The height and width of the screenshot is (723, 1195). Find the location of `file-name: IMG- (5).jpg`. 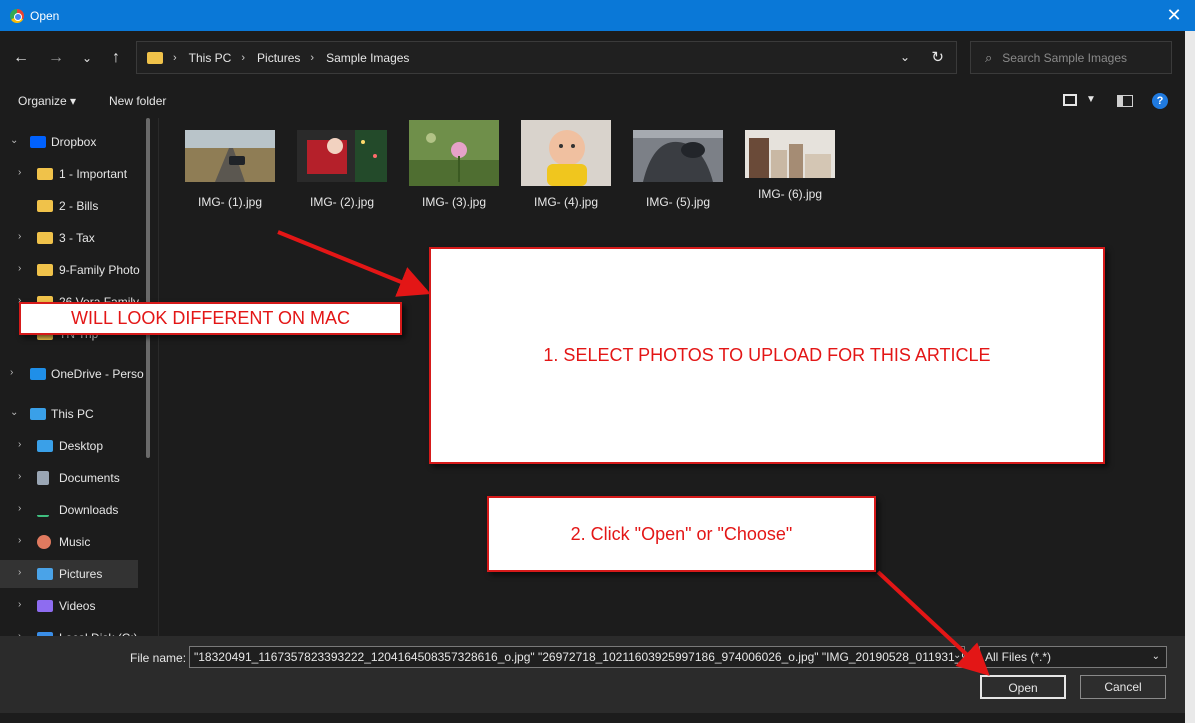

file-name: IMG- (5).jpg is located at coordinates (677, 202).